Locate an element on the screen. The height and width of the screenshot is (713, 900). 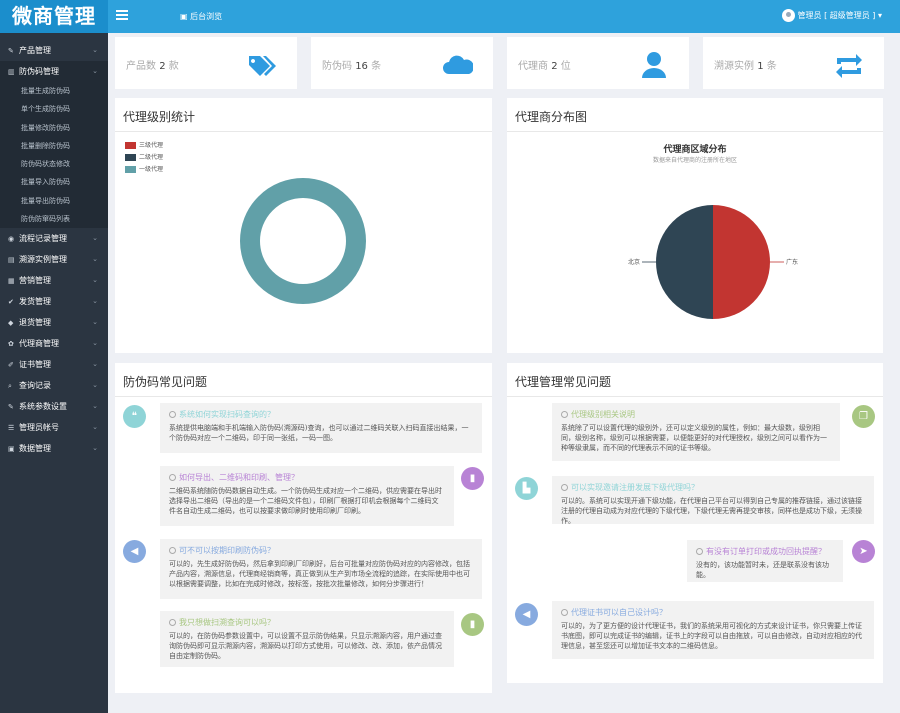
sidebar-item: ◉ 流程记录管理 ⌄ is located at coordinates (54, 238).